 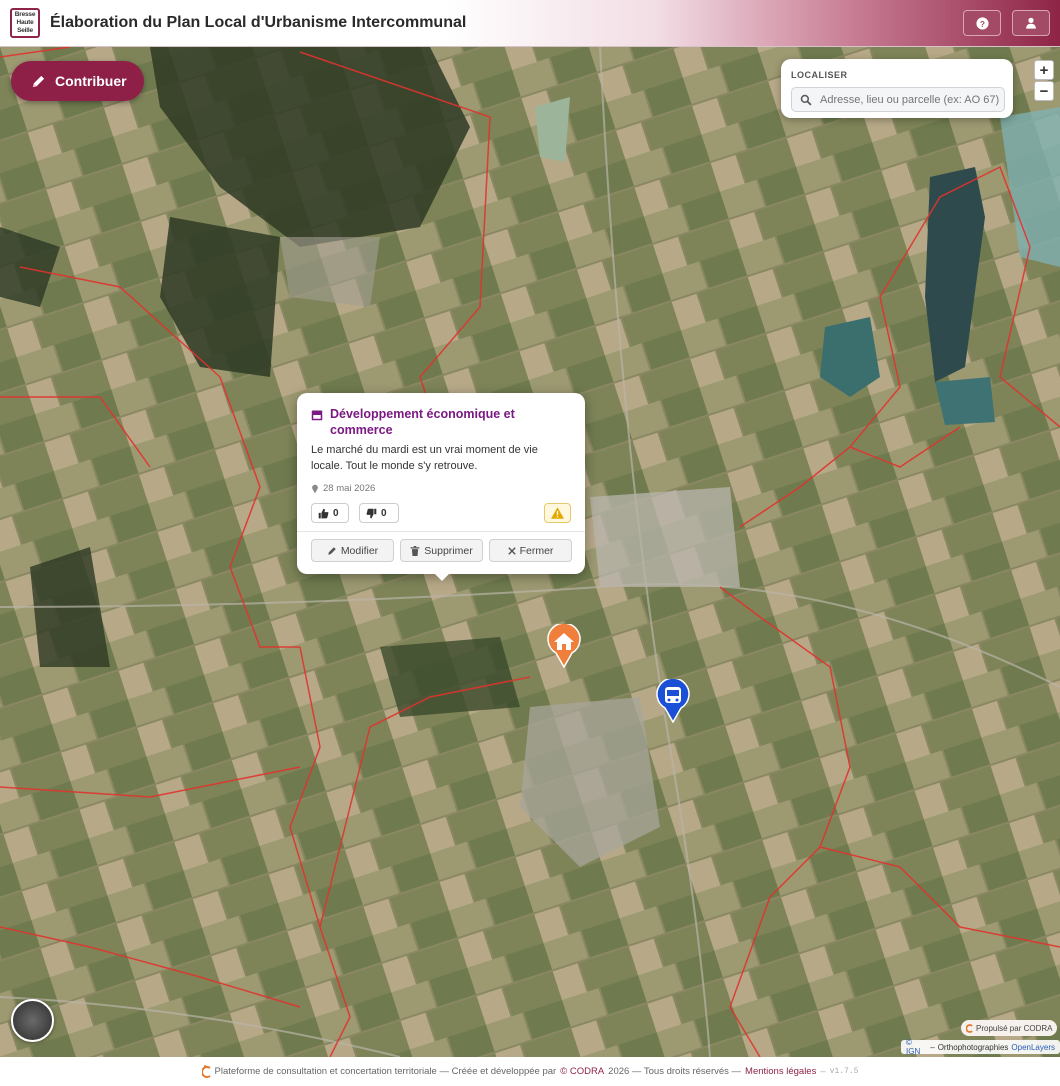 I want to click on powered-by-badge: Propulsé par CODRA, so click(x=1009, y=1028).